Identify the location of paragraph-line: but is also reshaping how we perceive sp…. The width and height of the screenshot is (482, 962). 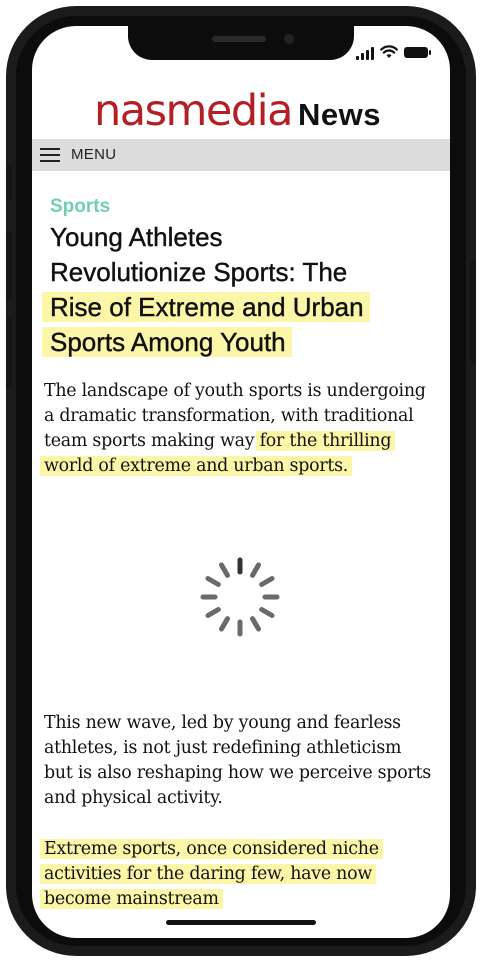
(237, 773).